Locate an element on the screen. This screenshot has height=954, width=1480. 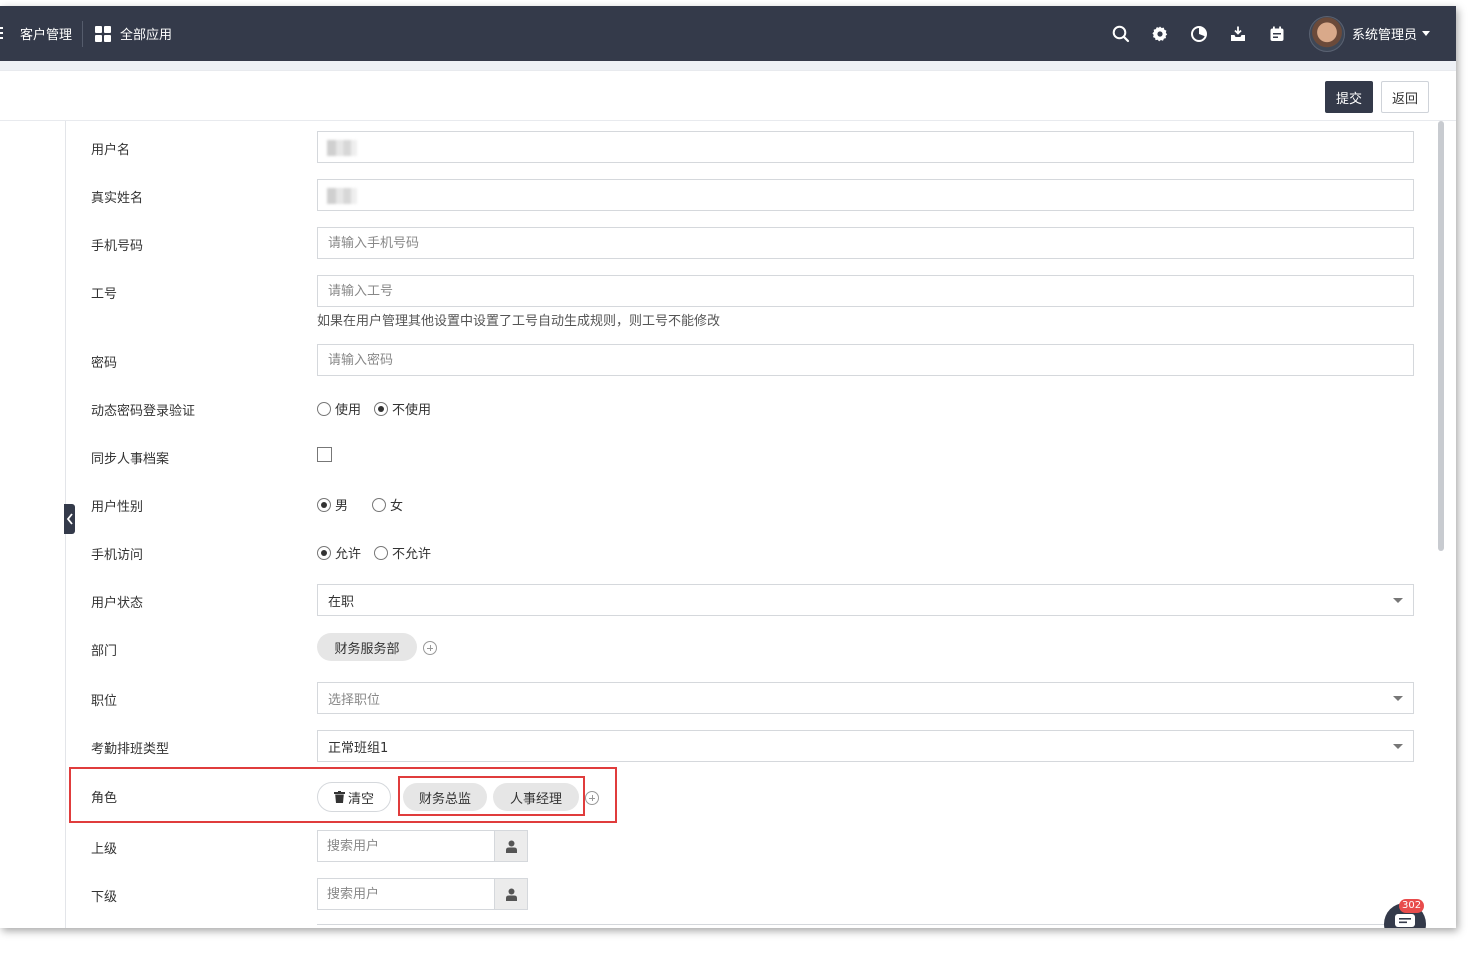
avatar is located at coordinates (1326, 33).